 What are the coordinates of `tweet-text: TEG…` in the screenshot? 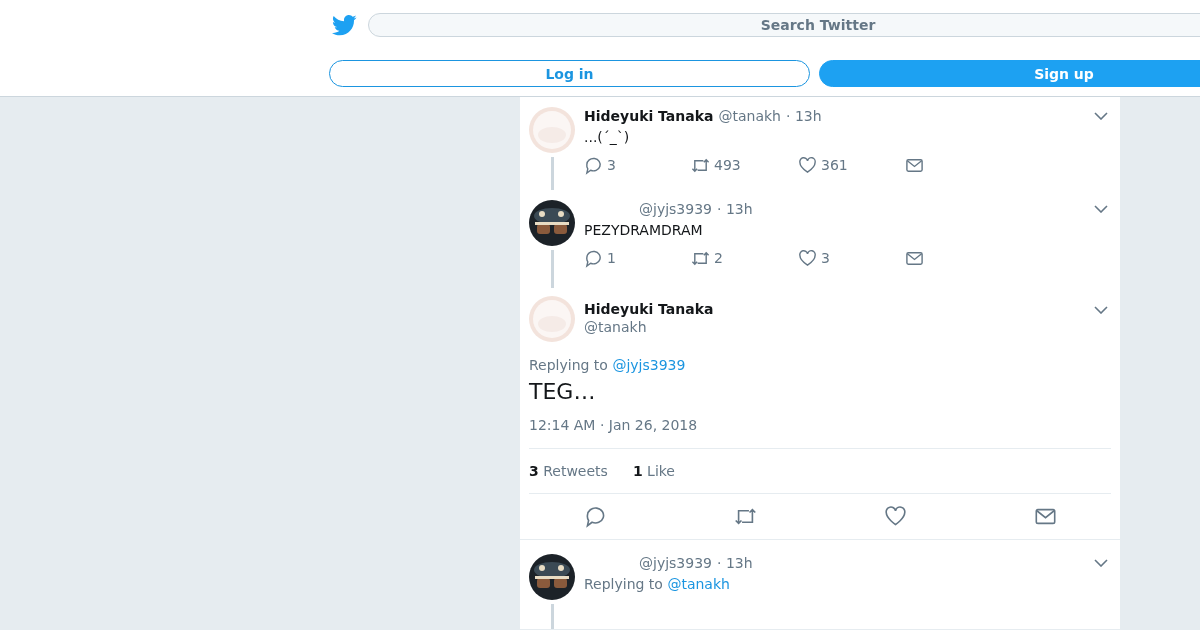 It's located at (563, 392).